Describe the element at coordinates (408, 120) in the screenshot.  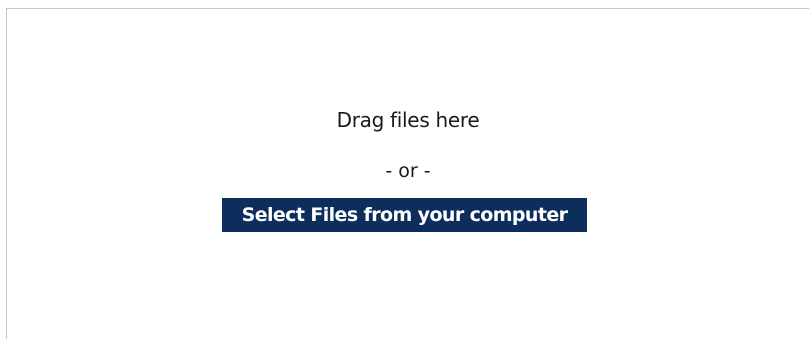
I see `drag-files-label: Drag files here` at that location.